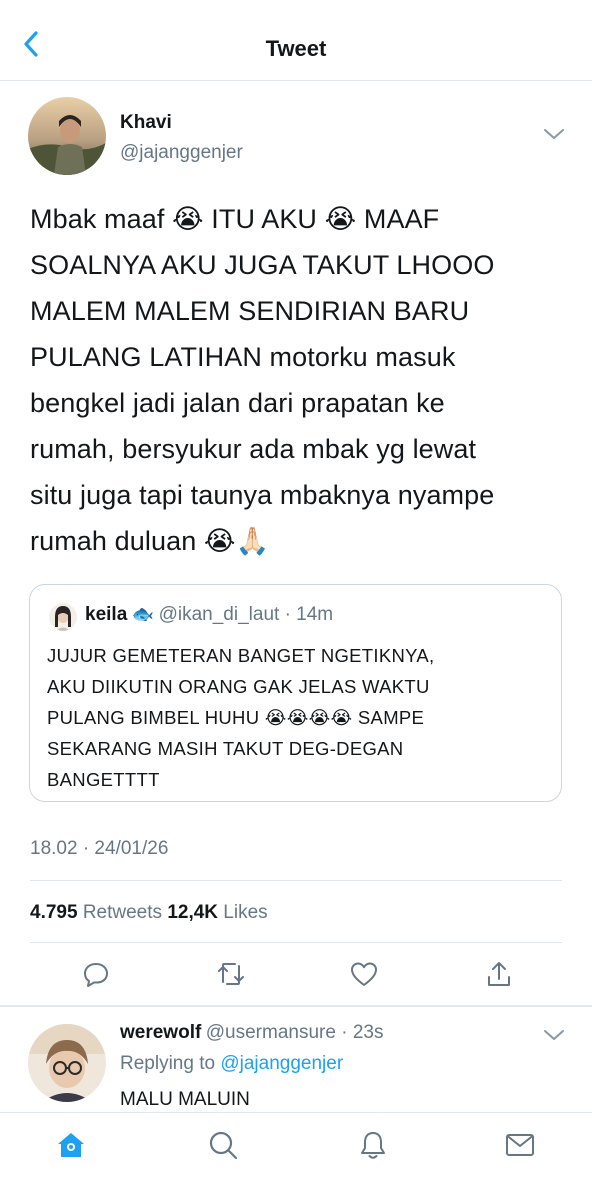 Image resolution: width=592 pixels, height=1201 pixels. What do you see at coordinates (245, 912) in the screenshot?
I see `likes-label: Likes` at bounding box center [245, 912].